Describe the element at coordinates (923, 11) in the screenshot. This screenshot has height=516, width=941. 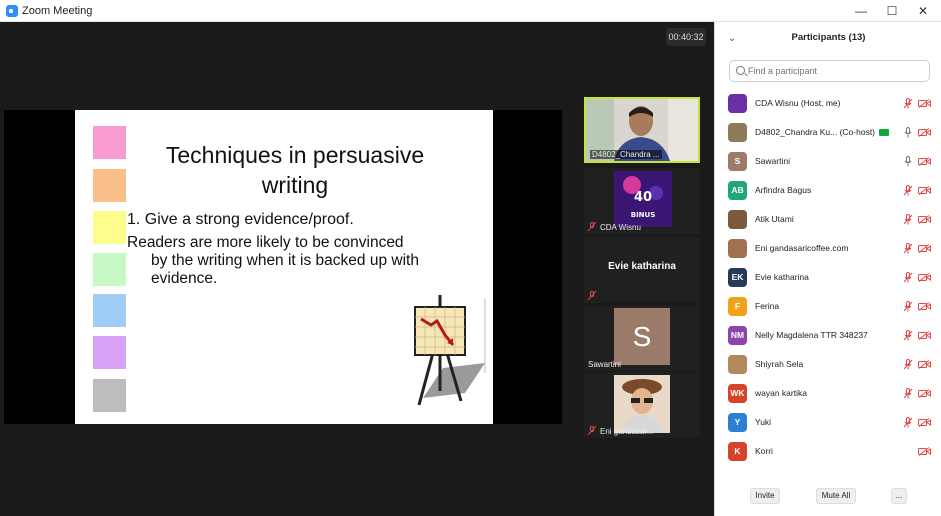
I see `close-button: ✕` at that location.